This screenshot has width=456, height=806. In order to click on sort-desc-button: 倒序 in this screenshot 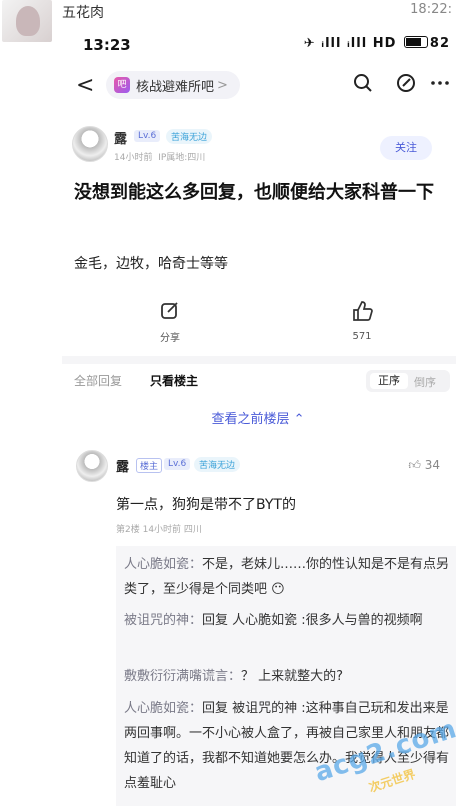, I will do `click(425, 382)`.